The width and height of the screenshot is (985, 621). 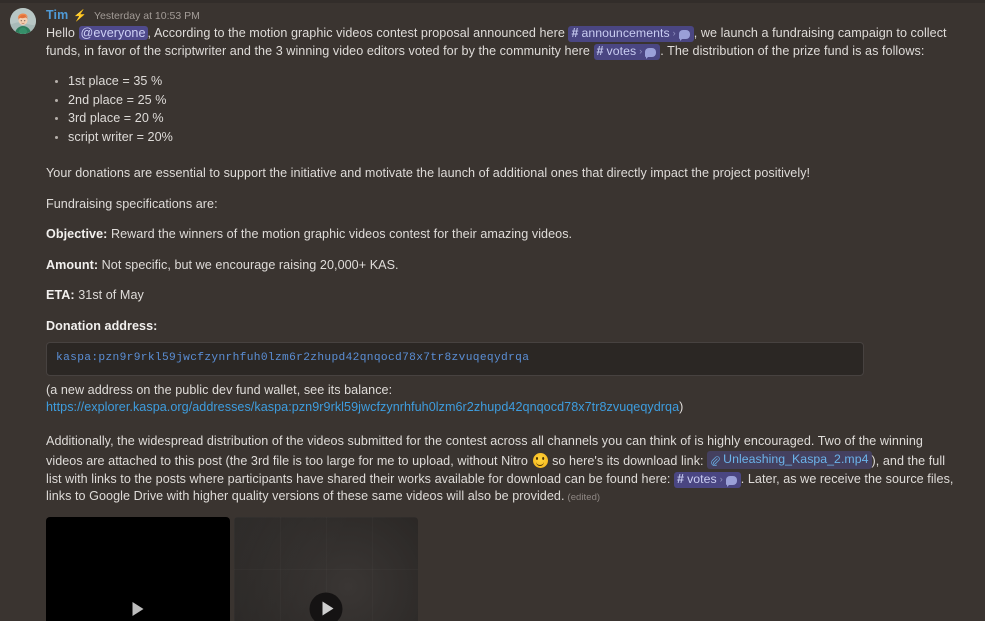 I want to click on message-author: Tim, so click(x=57, y=15).